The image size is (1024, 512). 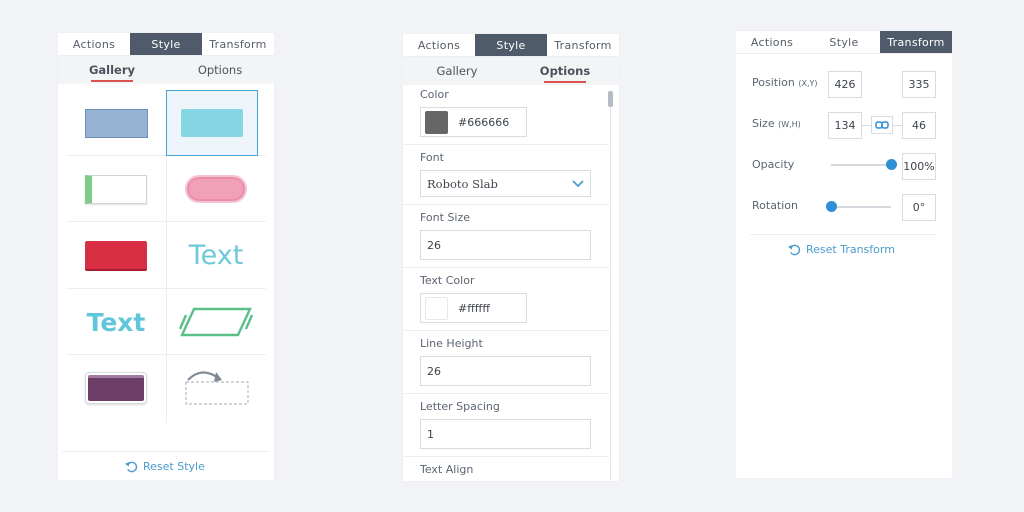 What do you see at coordinates (436, 122) in the screenshot?
I see `color-swatch` at bounding box center [436, 122].